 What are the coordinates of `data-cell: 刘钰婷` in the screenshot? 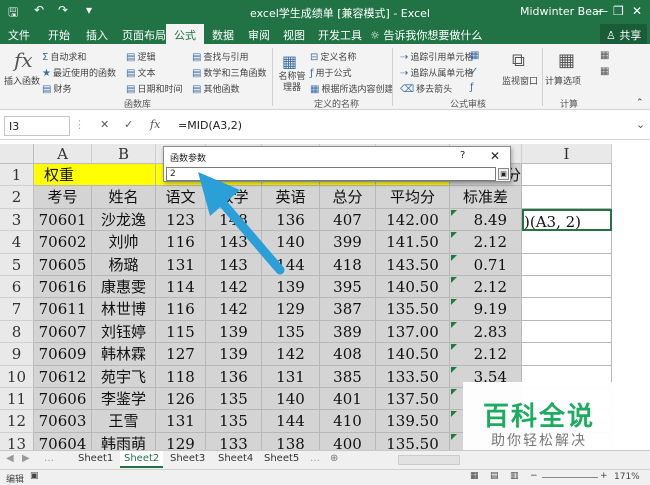 It's located at (124, 332).